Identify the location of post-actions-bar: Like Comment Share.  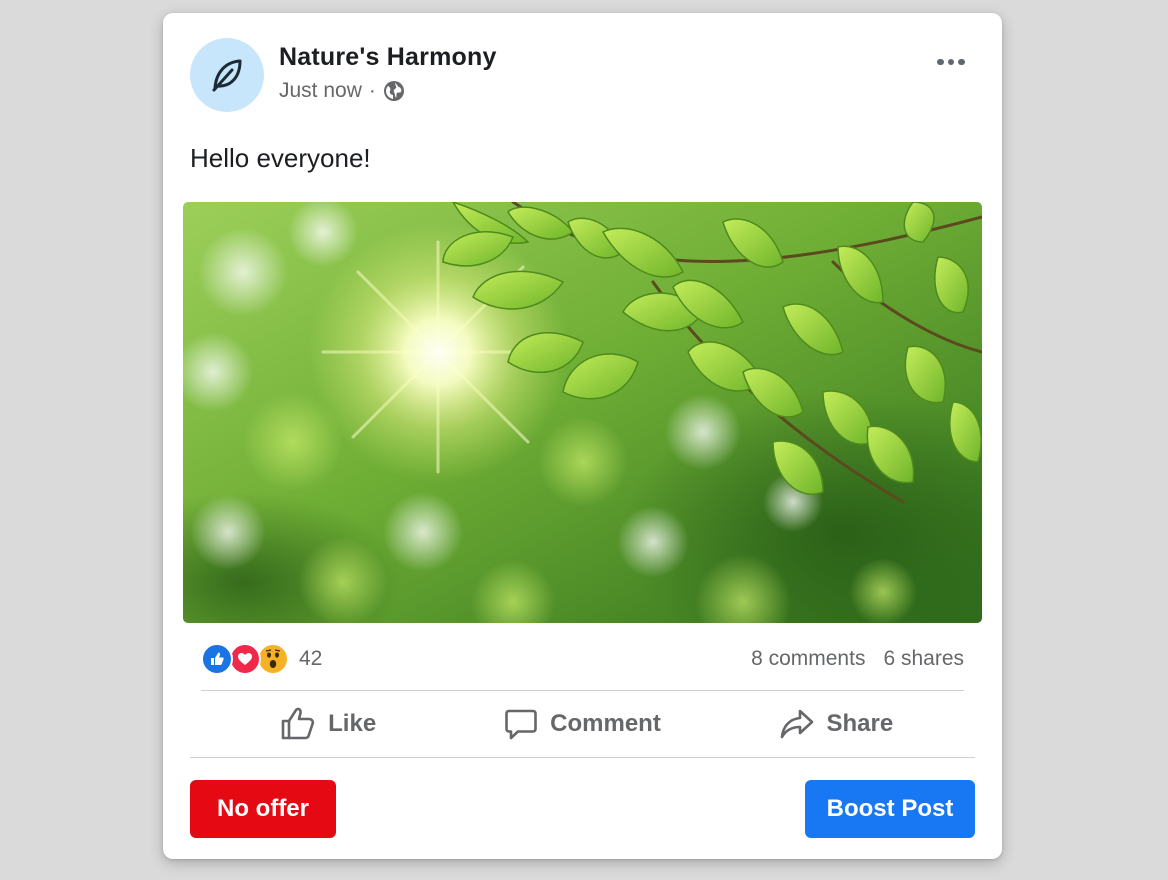
(582, 724).